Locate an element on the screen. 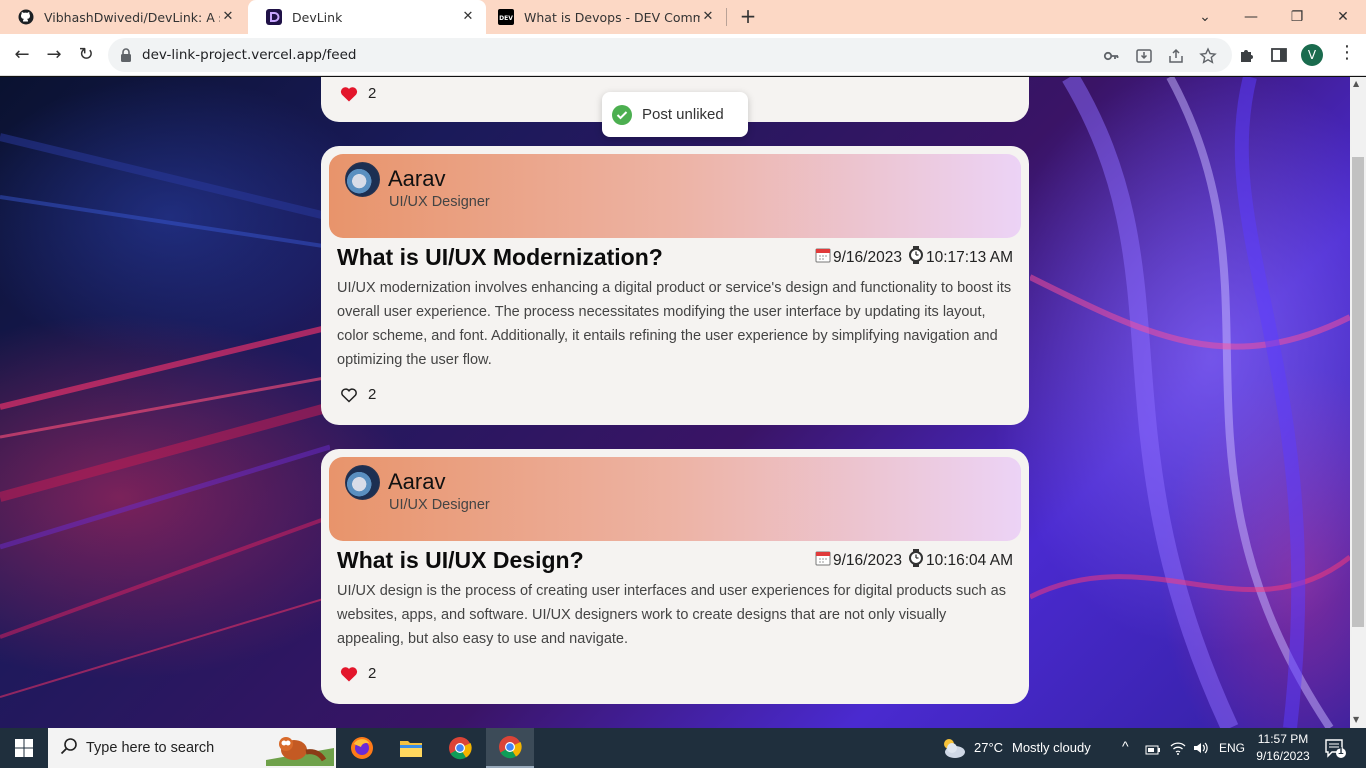 This screenshot has width=1366, height=768. weather-temperature: 27°C is located at coordinates (988, 747).